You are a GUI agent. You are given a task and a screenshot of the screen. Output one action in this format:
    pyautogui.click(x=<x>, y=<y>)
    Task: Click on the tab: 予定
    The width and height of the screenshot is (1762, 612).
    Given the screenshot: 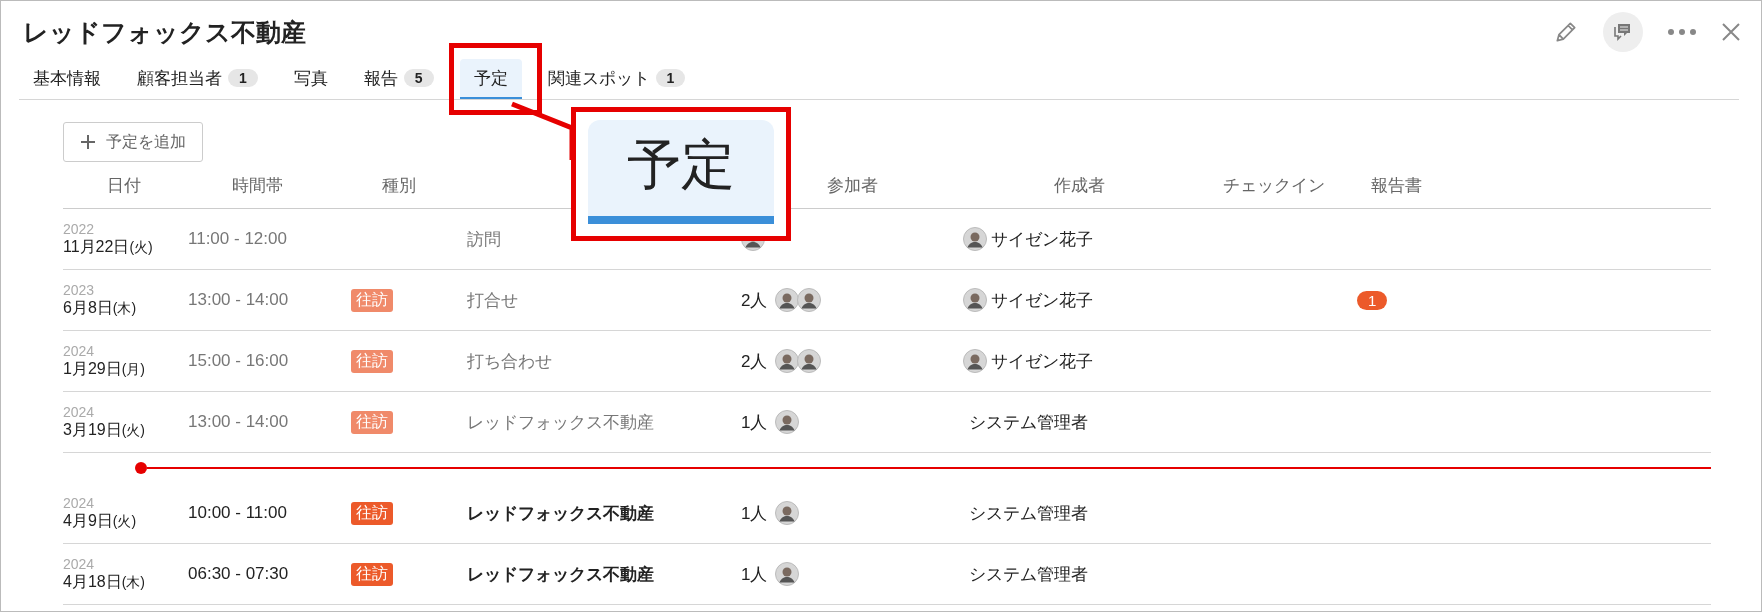 What is the action you would take?
    pyautogui.click(x=490, y=79)
    